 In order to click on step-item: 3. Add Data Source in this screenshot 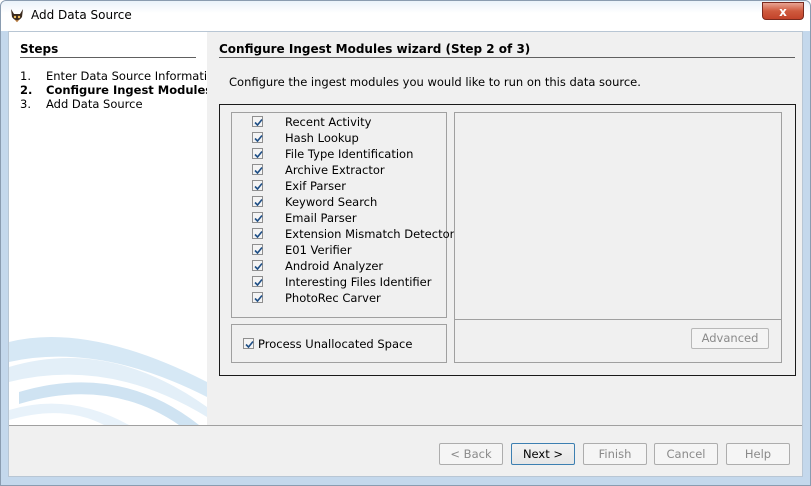, I will do `click(81, 104)`.